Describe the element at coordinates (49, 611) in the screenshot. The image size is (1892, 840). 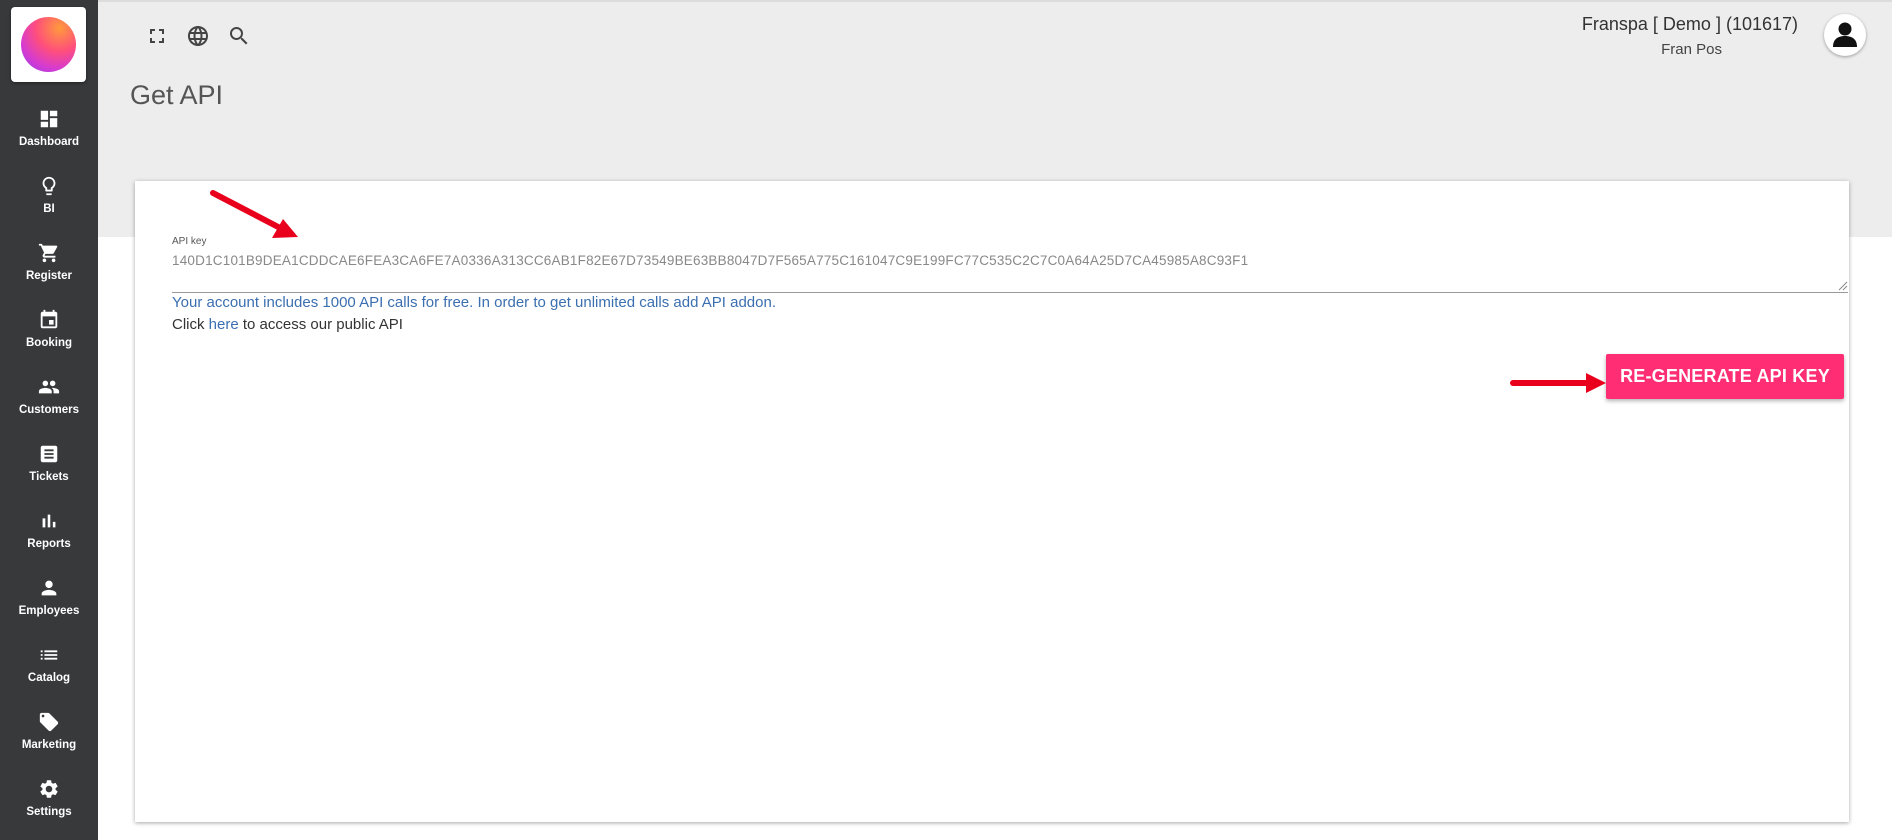
I see `sidebar-item-label: Employees` at that location.